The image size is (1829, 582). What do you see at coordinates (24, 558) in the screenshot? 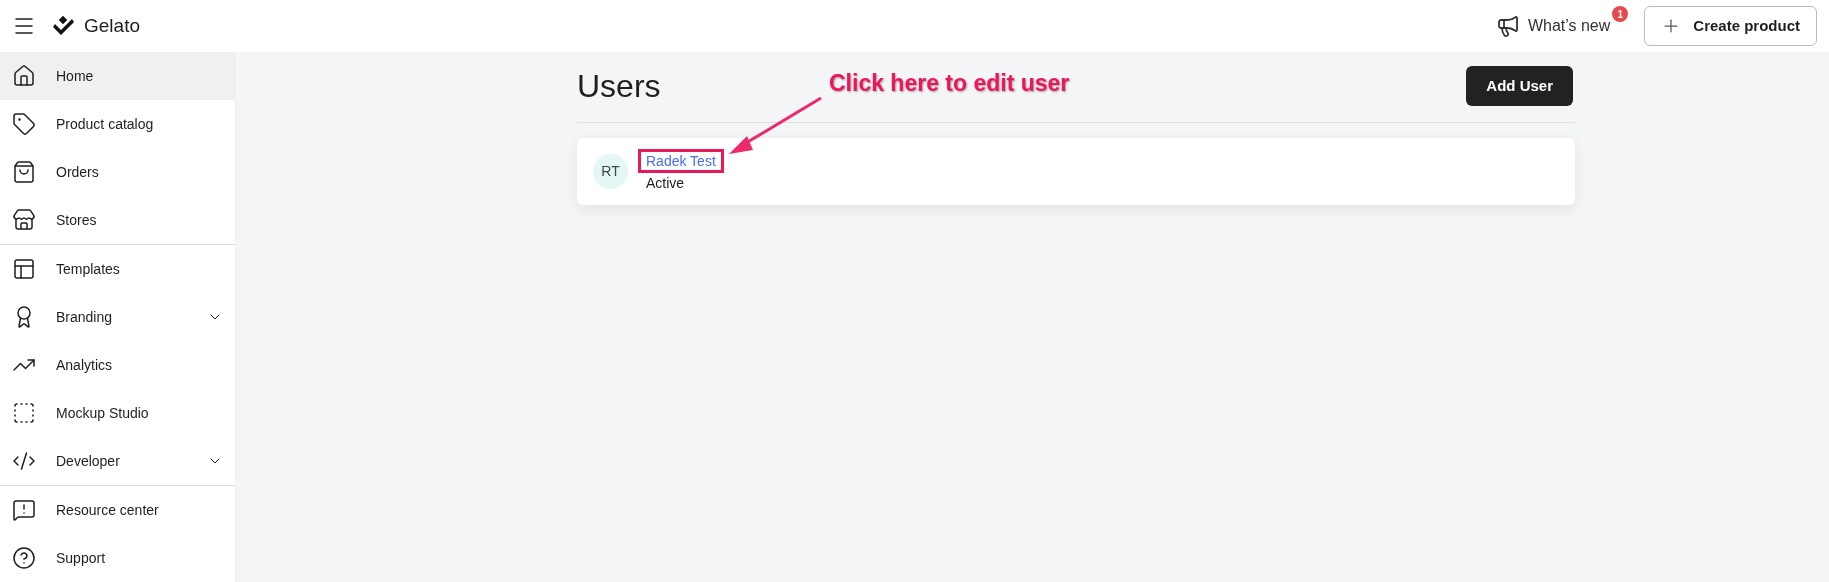
I see `help-icon` at bounding box center [24, 558].